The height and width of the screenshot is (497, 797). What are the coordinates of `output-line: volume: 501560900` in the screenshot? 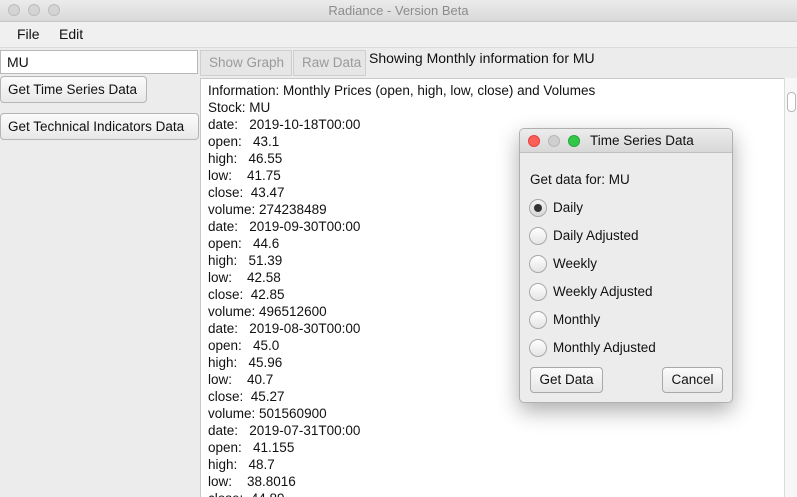 It's located at (267, 413).